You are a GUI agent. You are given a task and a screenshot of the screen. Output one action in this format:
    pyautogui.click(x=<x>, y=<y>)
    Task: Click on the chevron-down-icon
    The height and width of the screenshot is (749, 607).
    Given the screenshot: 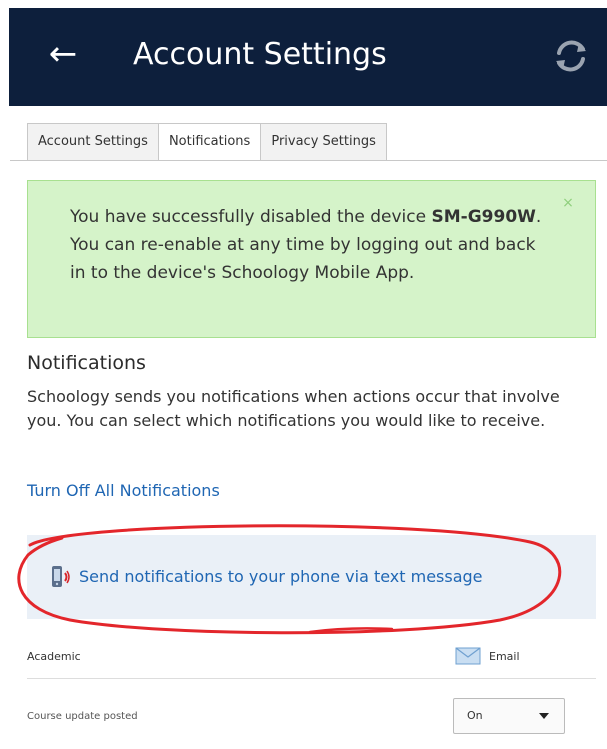 What is the action you would take?
    pyautogui.click(x=544, y=716)
    